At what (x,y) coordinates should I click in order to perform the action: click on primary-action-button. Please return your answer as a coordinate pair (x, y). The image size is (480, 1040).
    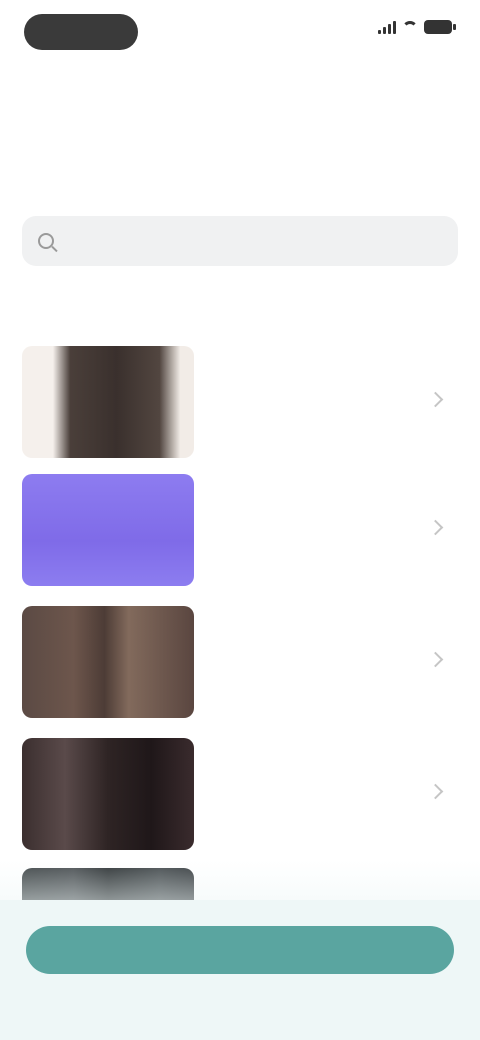
    Looking at the image, I should click on (240, 950).